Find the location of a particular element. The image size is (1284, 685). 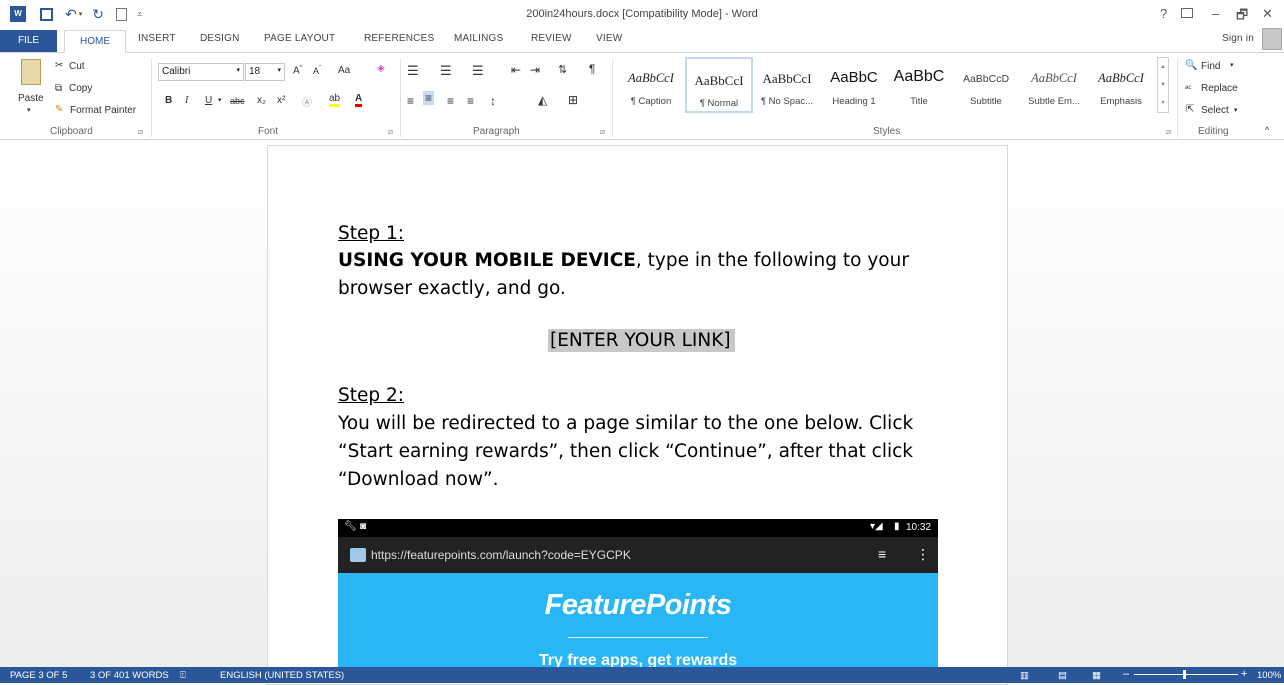

superscript-button: x² is located at coordinates (281, 100).